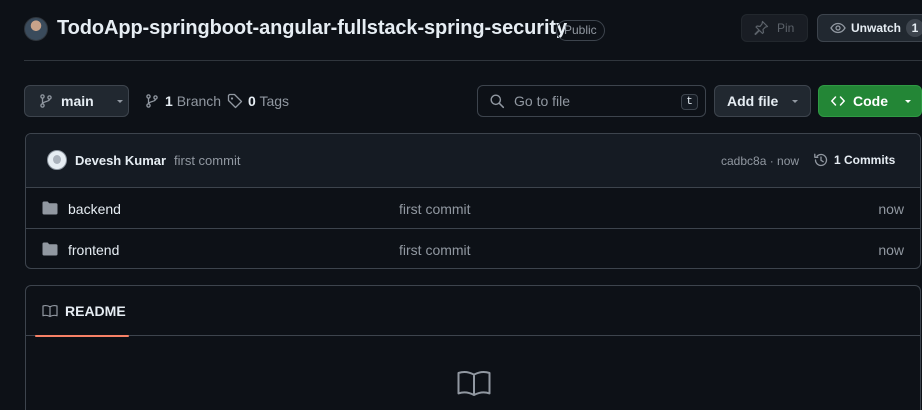  What do you see at coordinates (838, 28) in the screenshot?
I see `eye-icon` at bounding box center [838, 28].